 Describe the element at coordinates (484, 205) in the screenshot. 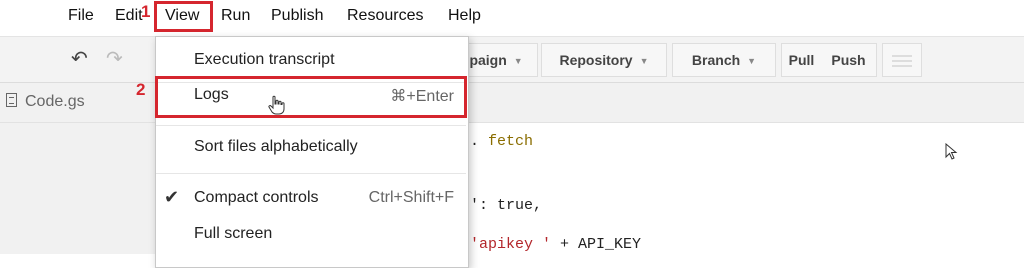

I see `code-text: ':` at that location.